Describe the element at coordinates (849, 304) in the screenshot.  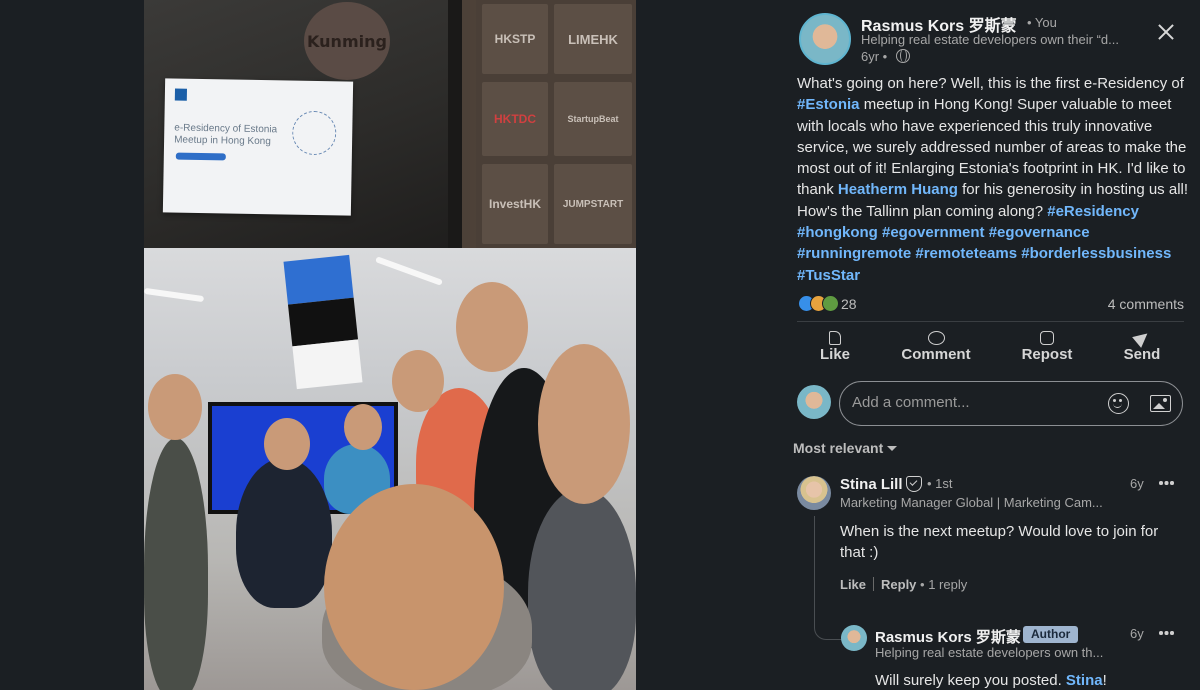
I see `reaction-count: 28` at that location.